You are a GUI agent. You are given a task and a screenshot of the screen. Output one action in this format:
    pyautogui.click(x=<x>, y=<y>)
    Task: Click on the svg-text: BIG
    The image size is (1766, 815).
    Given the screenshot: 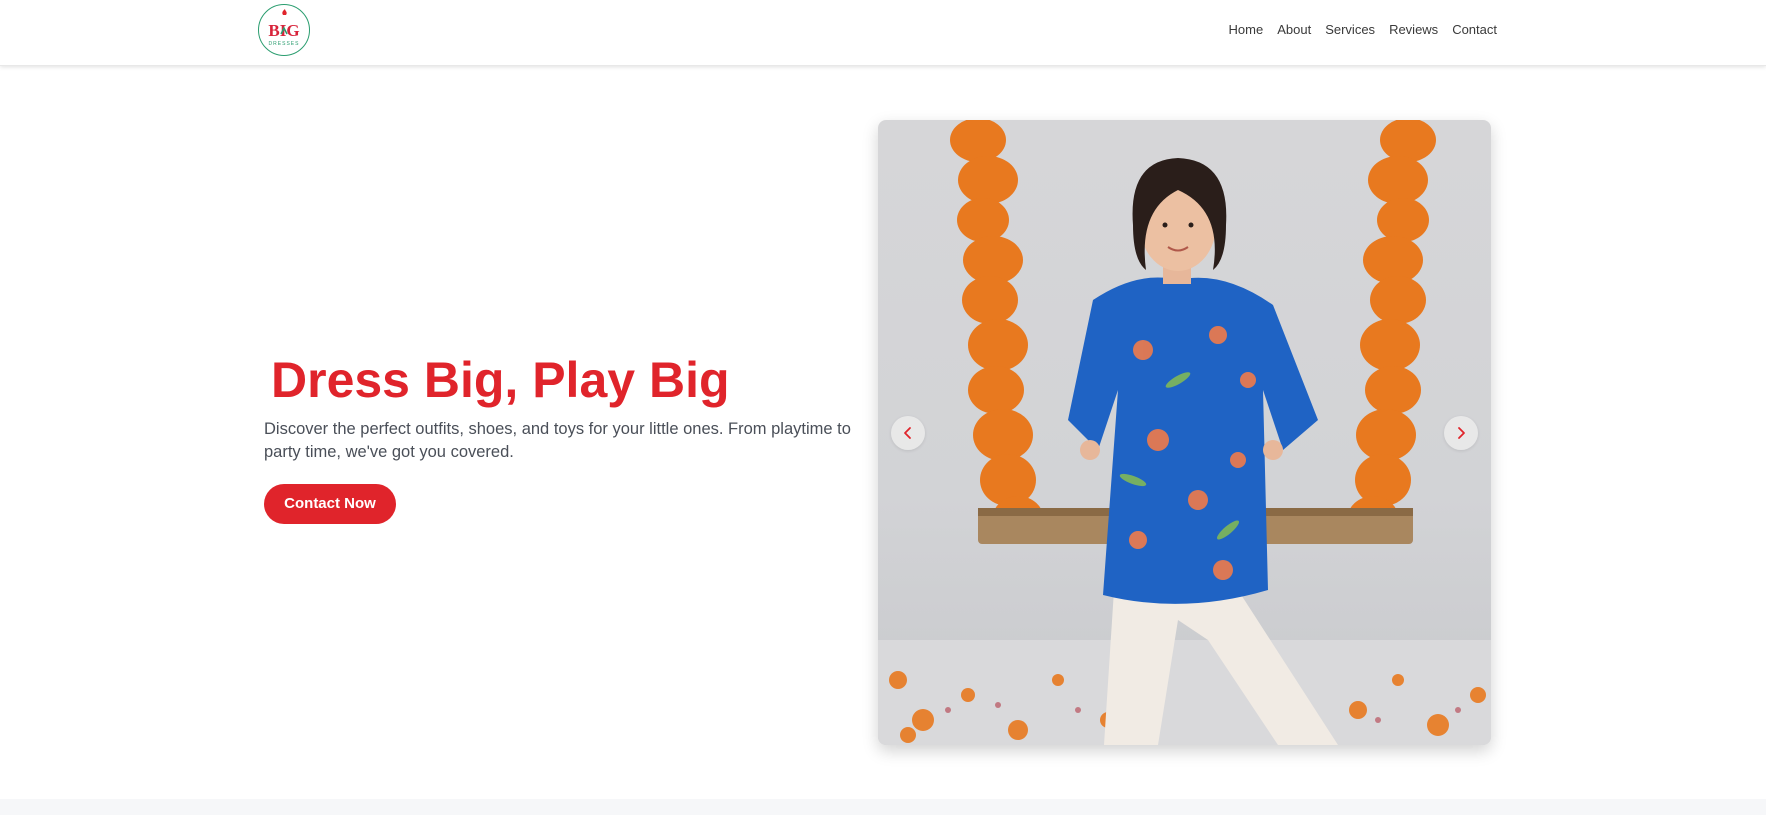 What is the action you would take?
    pyautogui.click(x=283, y=30)
    